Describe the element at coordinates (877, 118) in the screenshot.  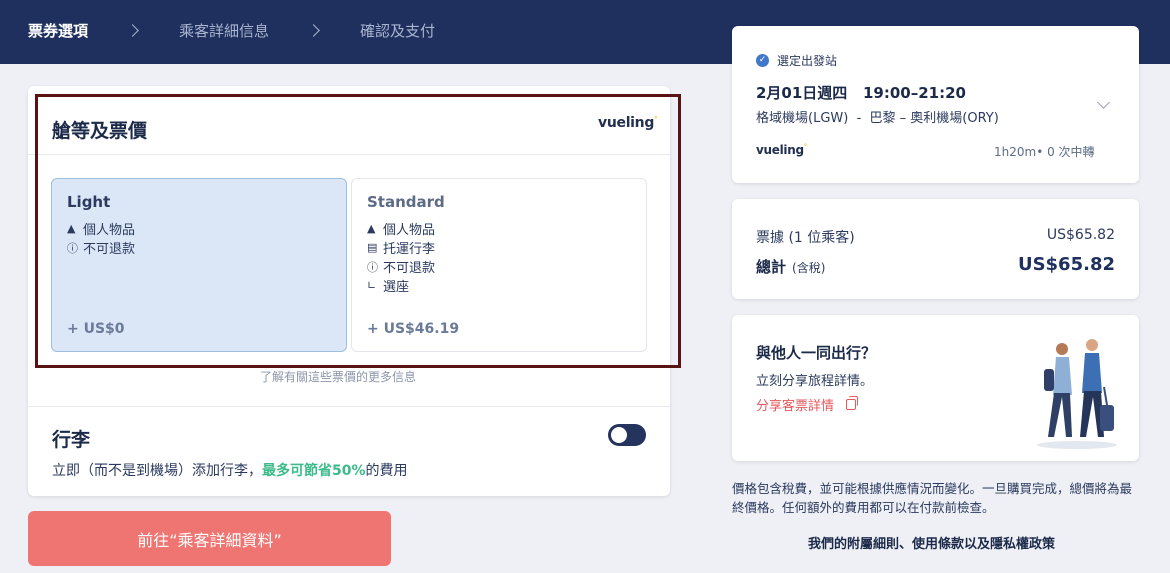
I see `flight-route: 格域機場(LGW) - 巴黎 – 奧利機場(ORY)` at that location.